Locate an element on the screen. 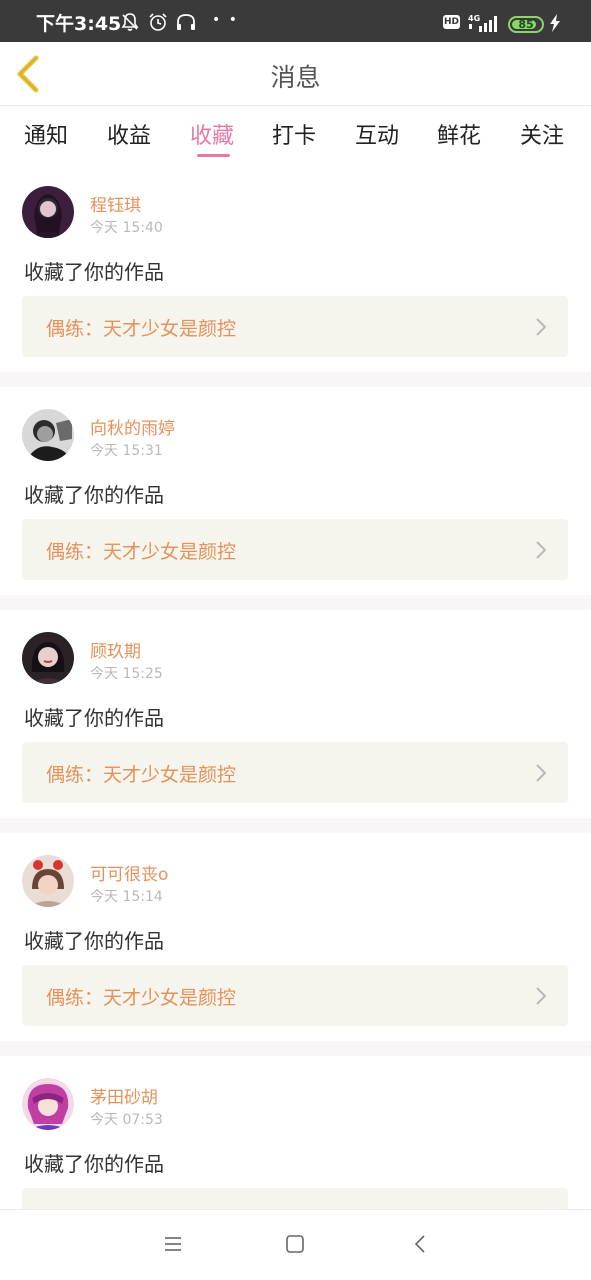  timestamp: 今天 15:40 is located at coordinates (126, 228).